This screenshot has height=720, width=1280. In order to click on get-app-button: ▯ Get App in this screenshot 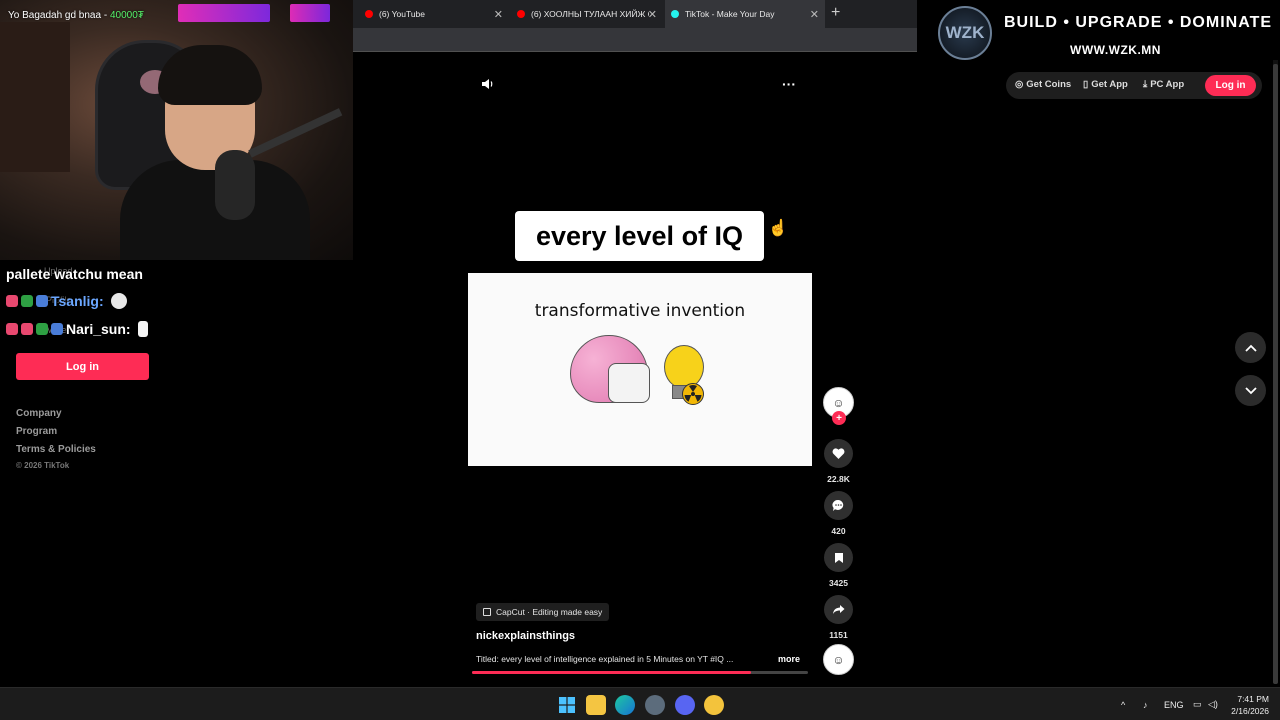, I will do `click(1105, 84)`.